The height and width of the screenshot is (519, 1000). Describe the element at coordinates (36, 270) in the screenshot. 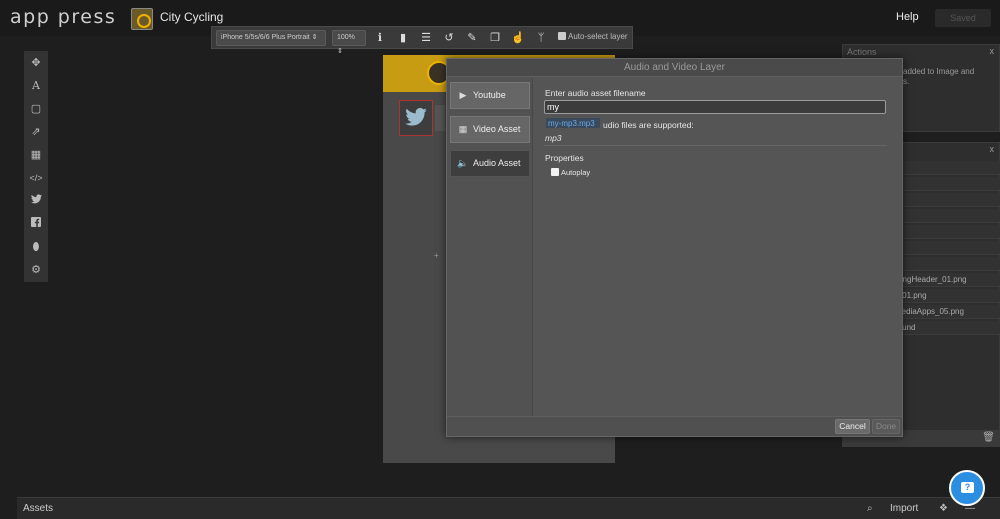

I see `gears-icon: ⚙` at that location.